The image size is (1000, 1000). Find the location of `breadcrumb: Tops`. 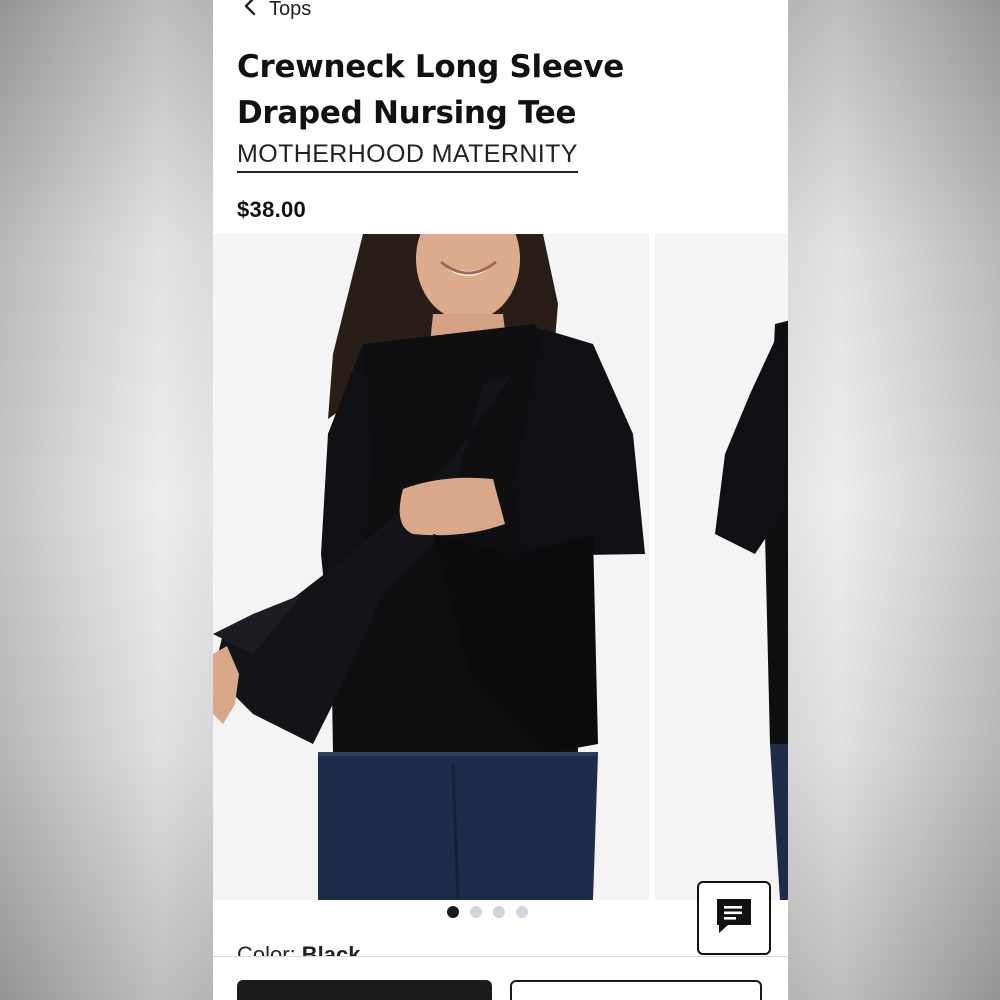

breadcrumb: Tops is located at coordinates (277, 11).